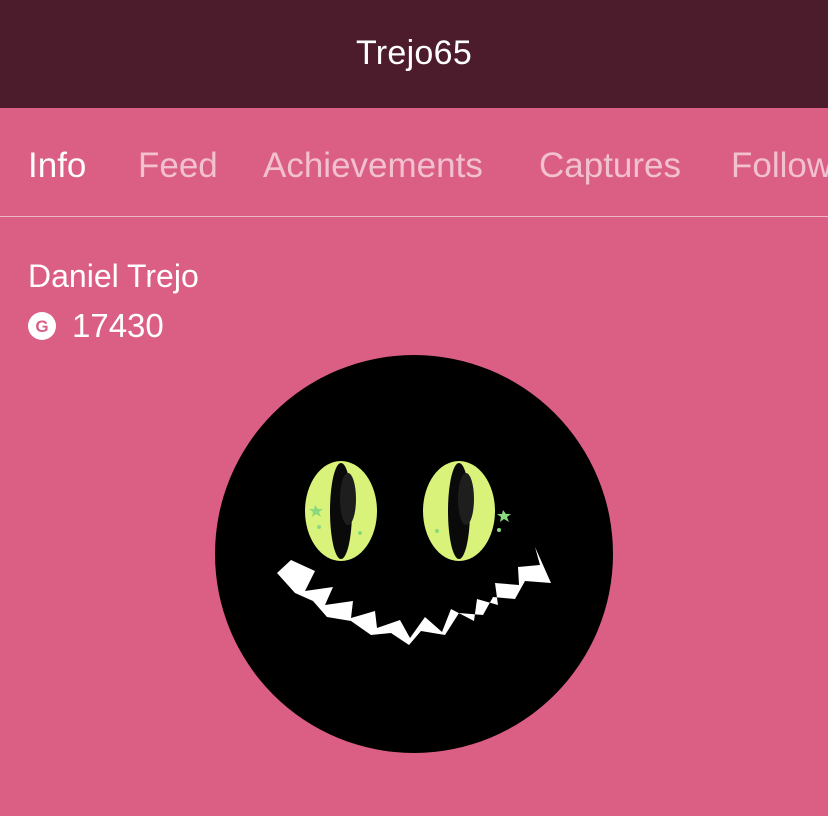 The image size is (828, 816). Describe the element at coordinates (341, 511) in the screenshot. I see `left-eye-icon` at that location.